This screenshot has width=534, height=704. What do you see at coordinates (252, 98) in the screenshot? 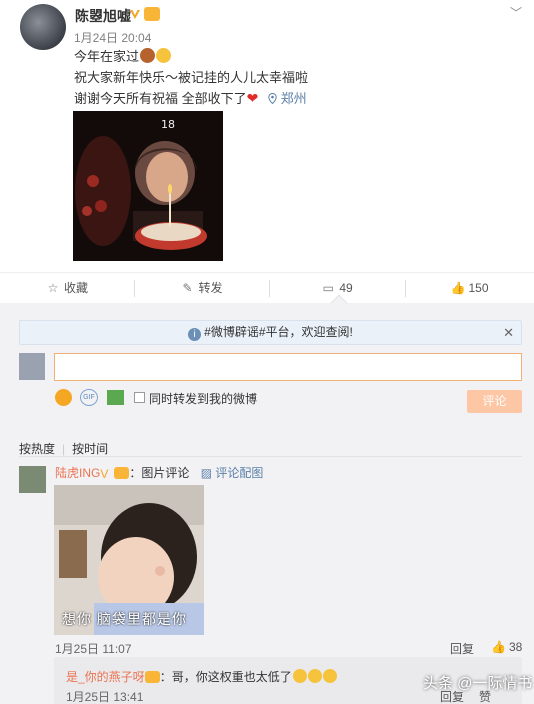
I see `heart-icon: ❤` at bounding box center [252, 98].